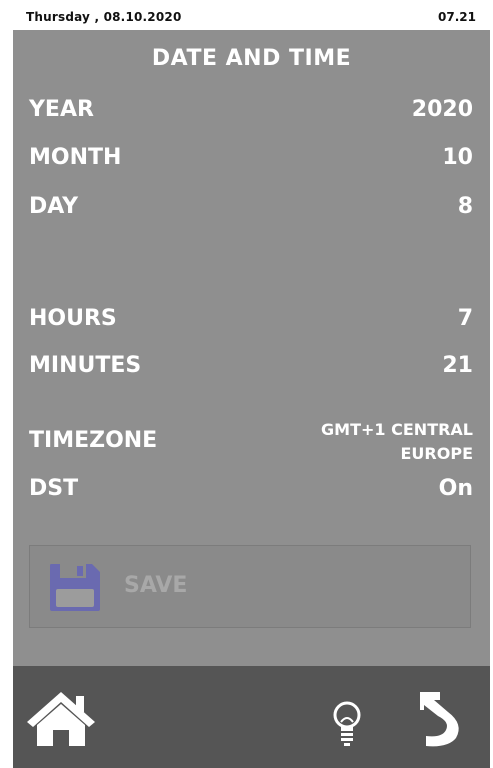  Describe the element at coordinates (373, 442) in the screenshot. I see `timezone-value: GMT+1 CENTRAL EUROPE` at that location.